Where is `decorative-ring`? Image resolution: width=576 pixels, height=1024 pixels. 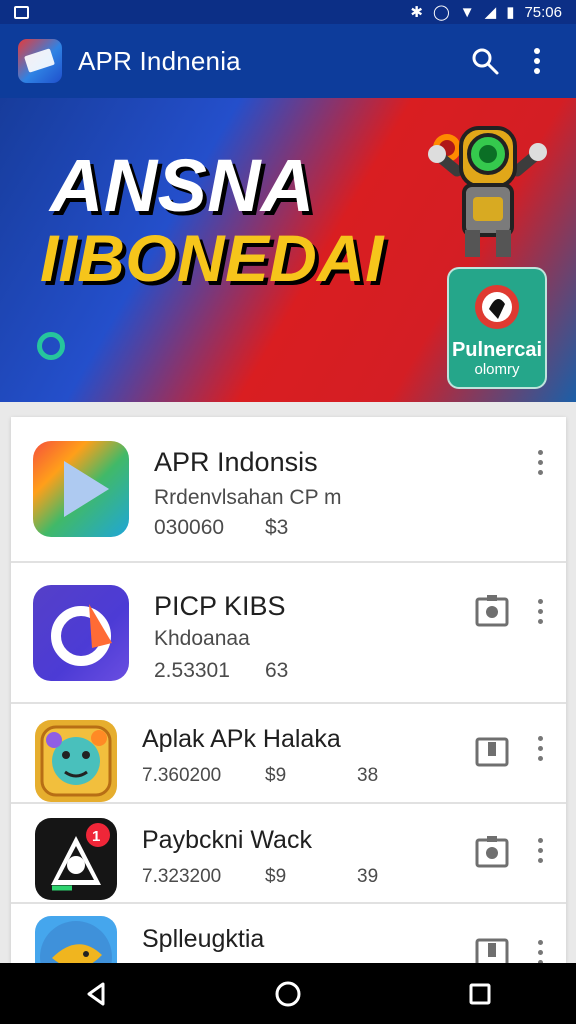
decorative-ring is located at coordinates (51, 346).